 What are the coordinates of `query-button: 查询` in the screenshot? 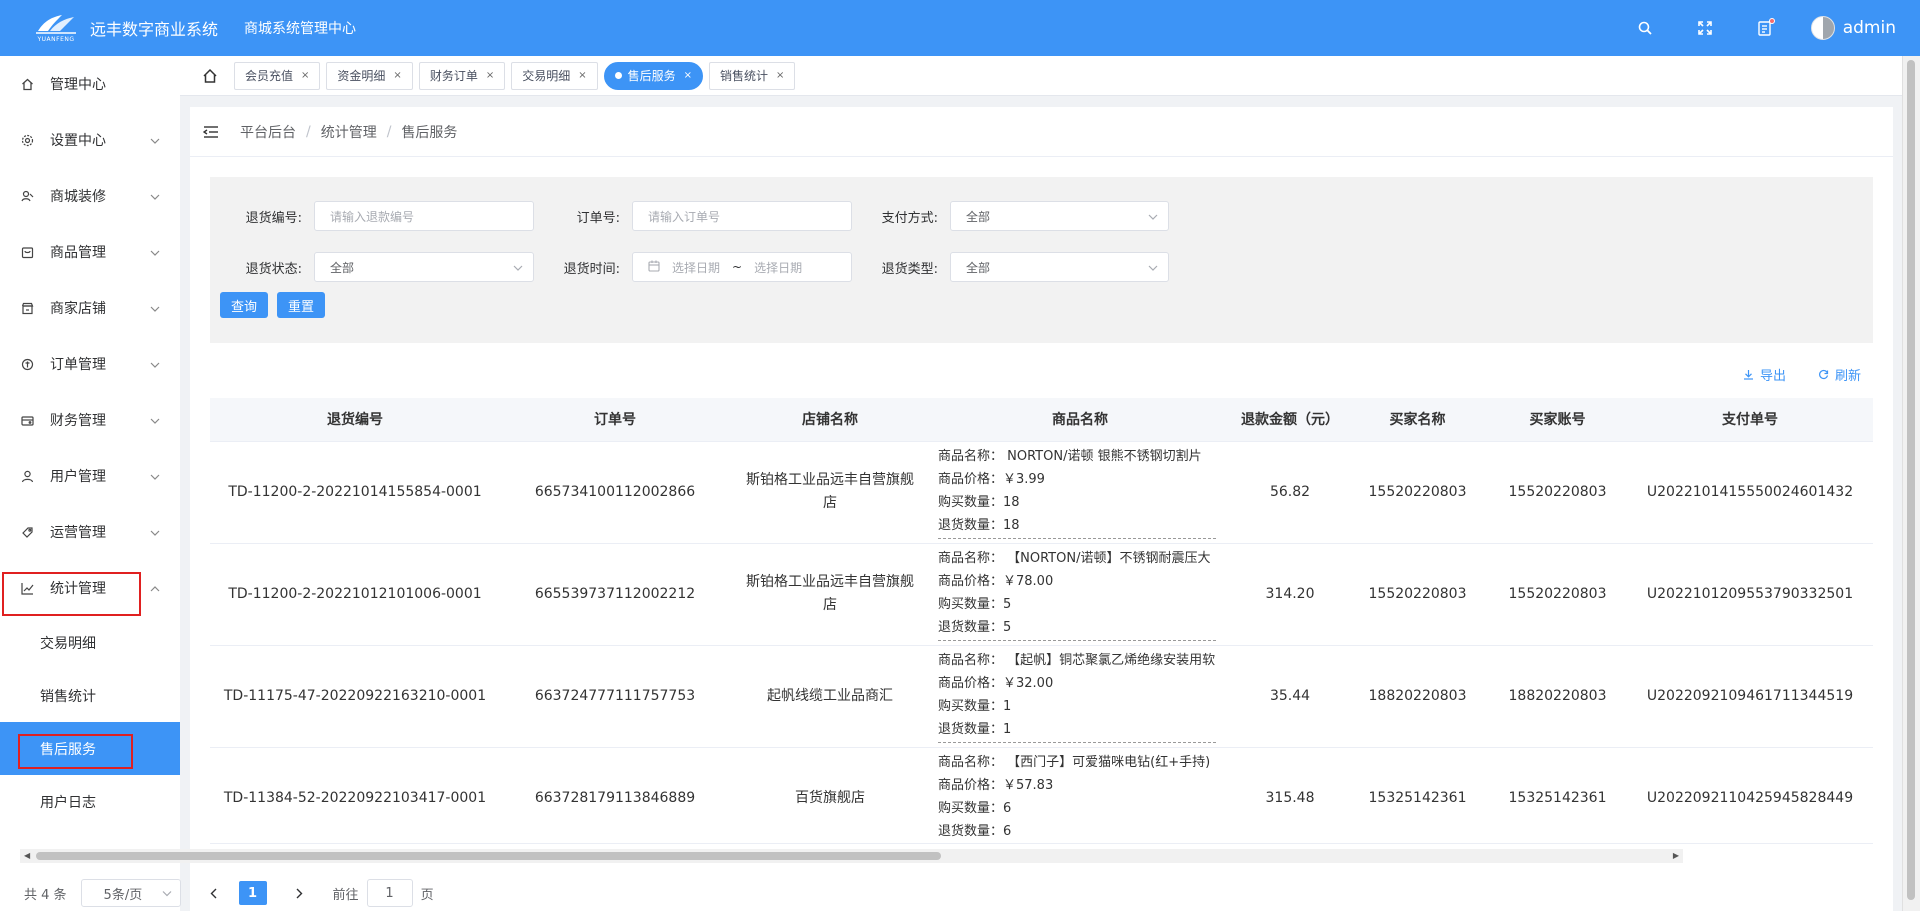 It's located at (244, 305).